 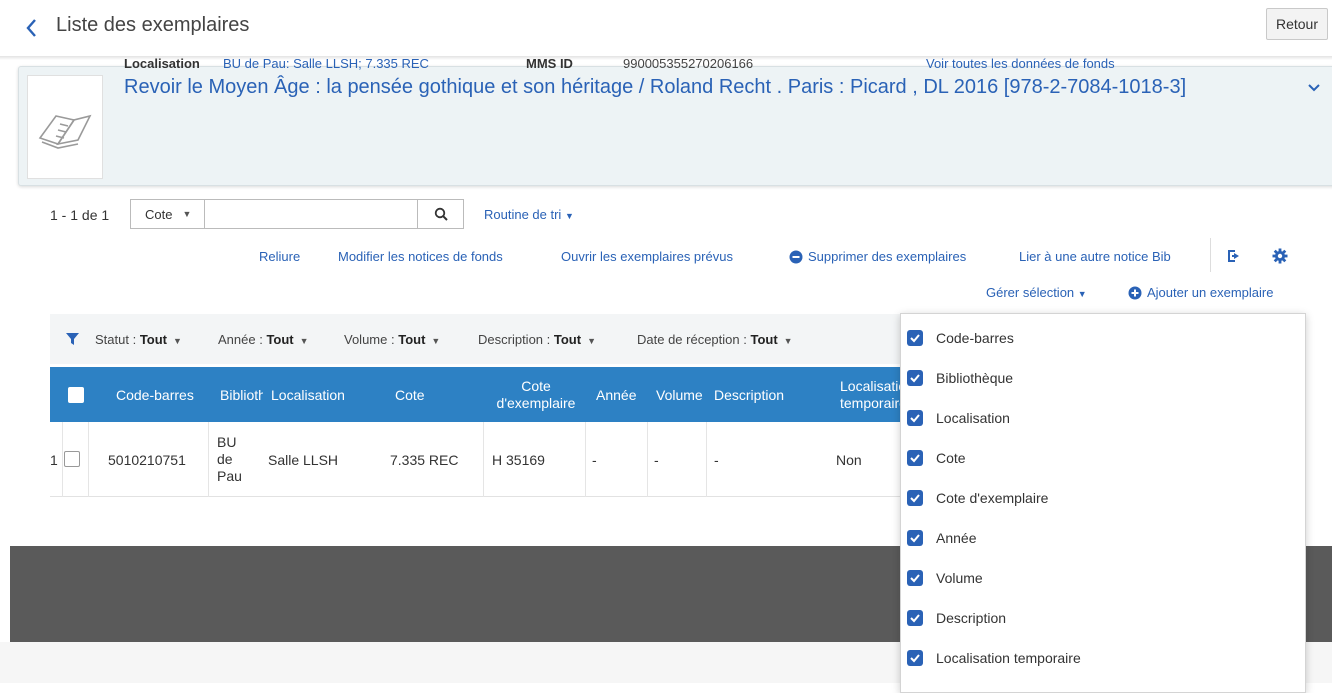 What do you see at coordinates (162, 63) in the screenshot?
I see `localisation-label: Localisation` at bounding box center [162, 63].